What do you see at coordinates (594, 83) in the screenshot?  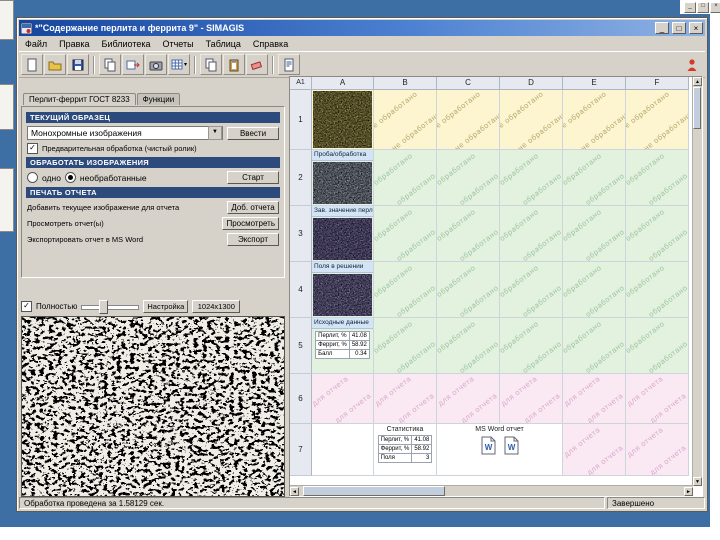 I see `column-header-E: E` at bounding box center [594, 83].